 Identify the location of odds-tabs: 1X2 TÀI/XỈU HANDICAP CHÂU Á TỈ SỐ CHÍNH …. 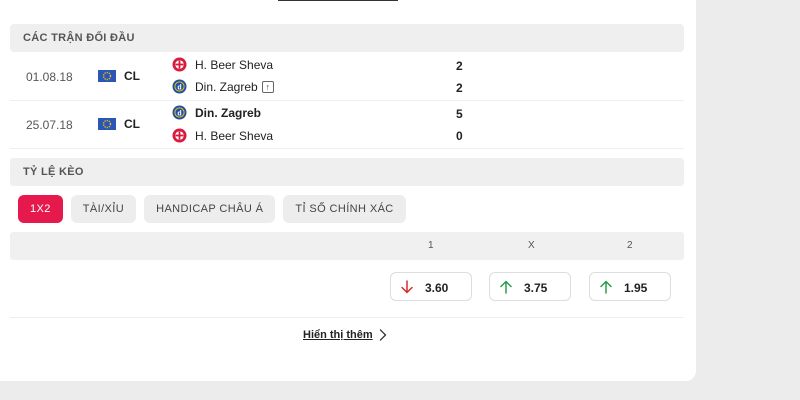
(212, 209).